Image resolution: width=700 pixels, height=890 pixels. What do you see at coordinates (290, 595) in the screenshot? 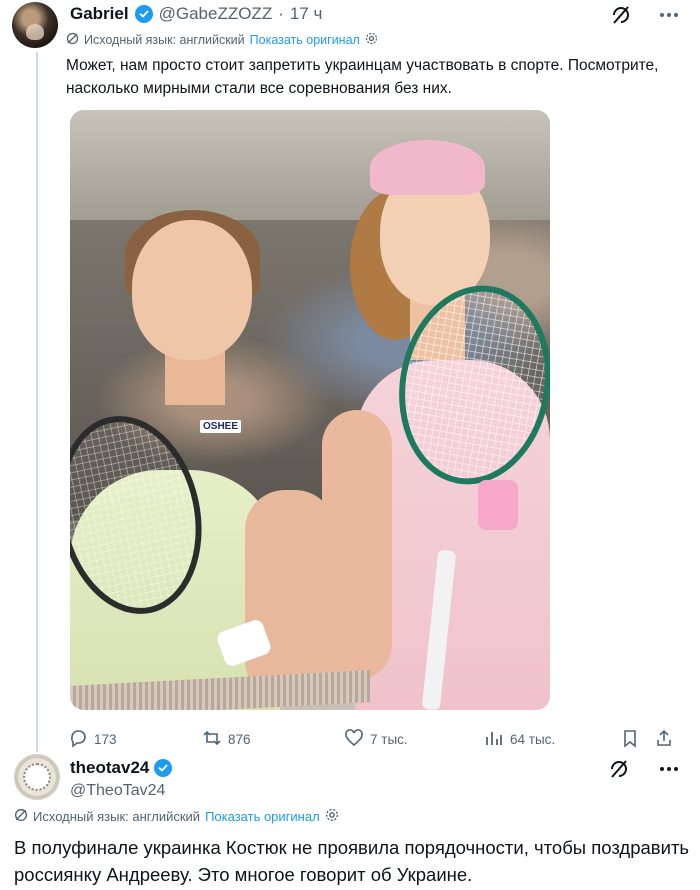
I see `player-1-arm` at bounding box center [290, 595].